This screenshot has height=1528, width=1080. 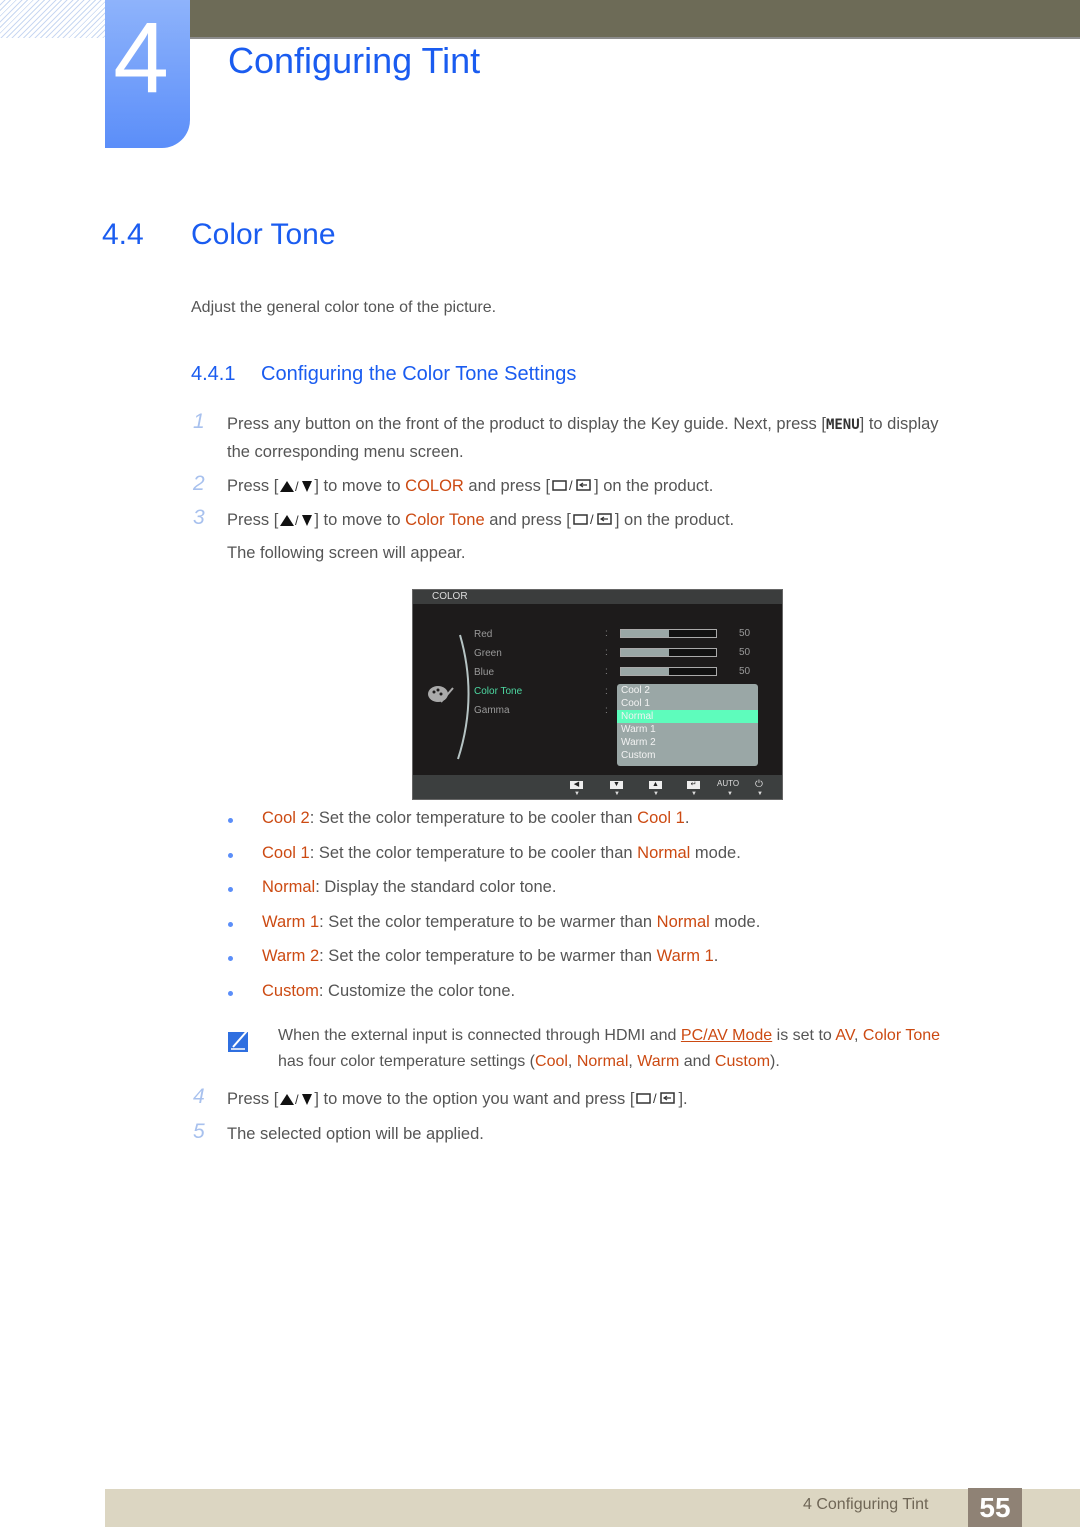 I want to click on chapter-top-bar, so click(x=635, y=19).